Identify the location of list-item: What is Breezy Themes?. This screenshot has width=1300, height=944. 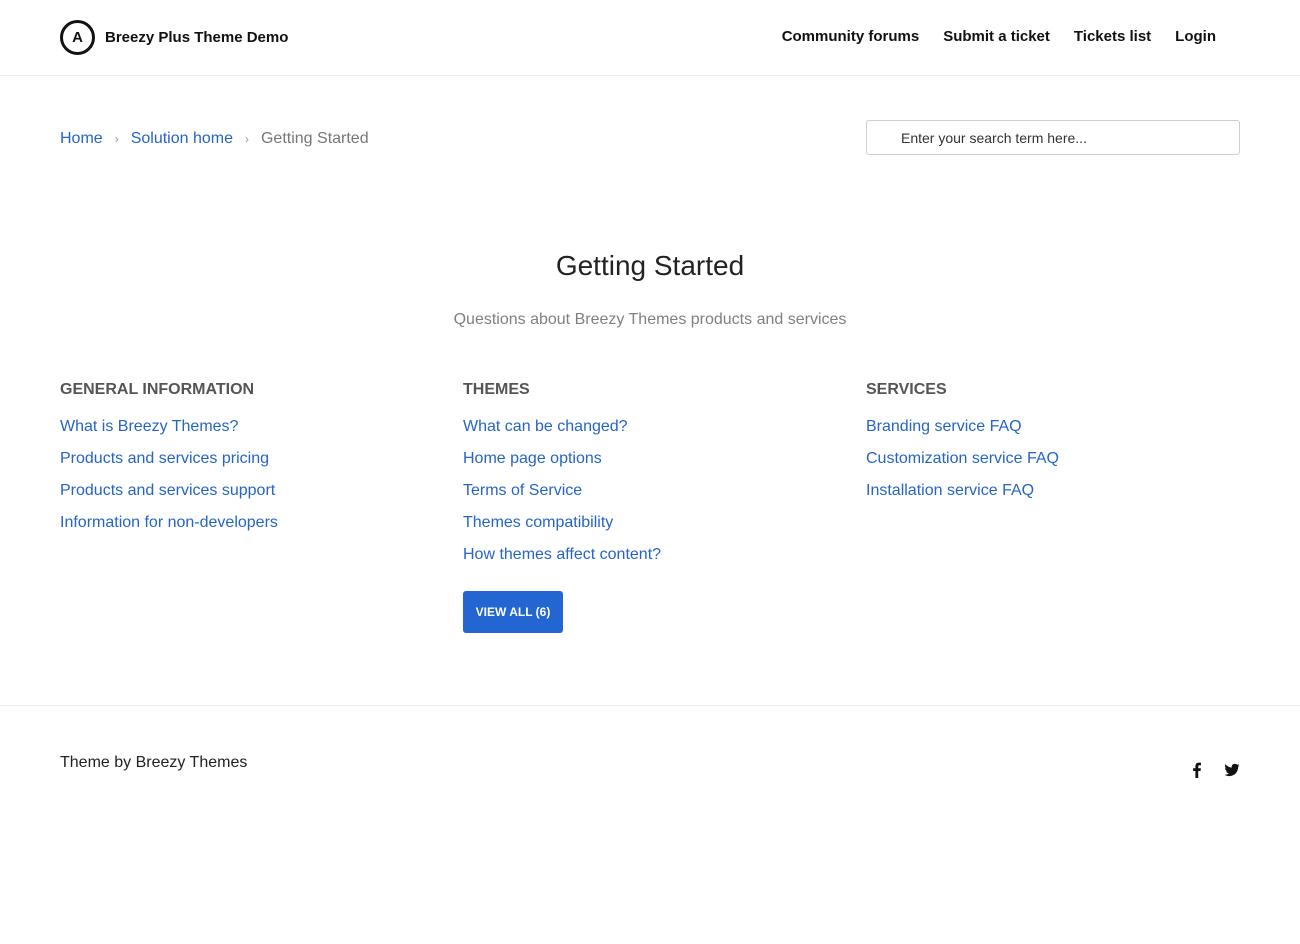
(240, 434).